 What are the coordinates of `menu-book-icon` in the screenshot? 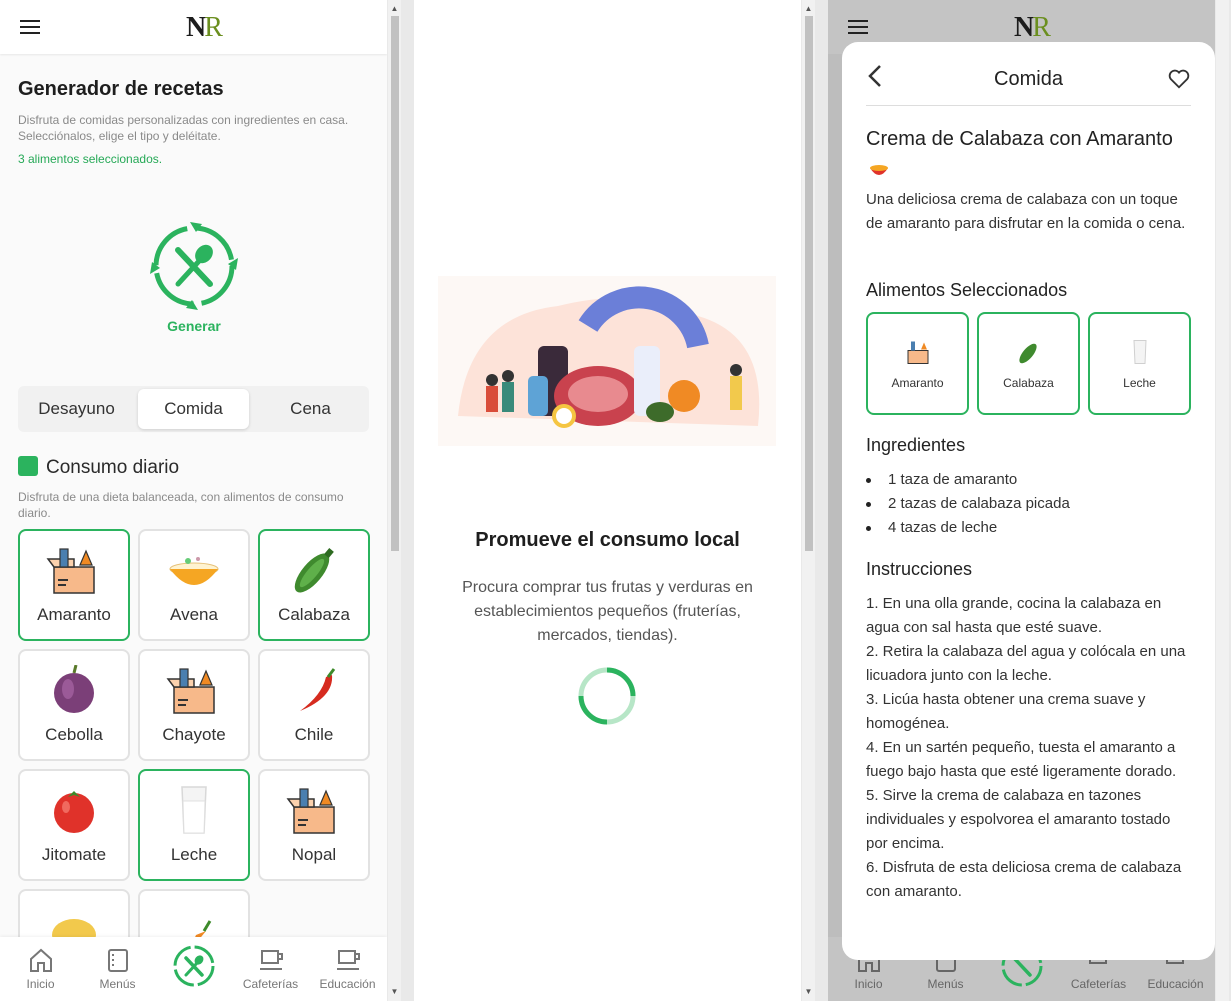 It's located at (118, 960).